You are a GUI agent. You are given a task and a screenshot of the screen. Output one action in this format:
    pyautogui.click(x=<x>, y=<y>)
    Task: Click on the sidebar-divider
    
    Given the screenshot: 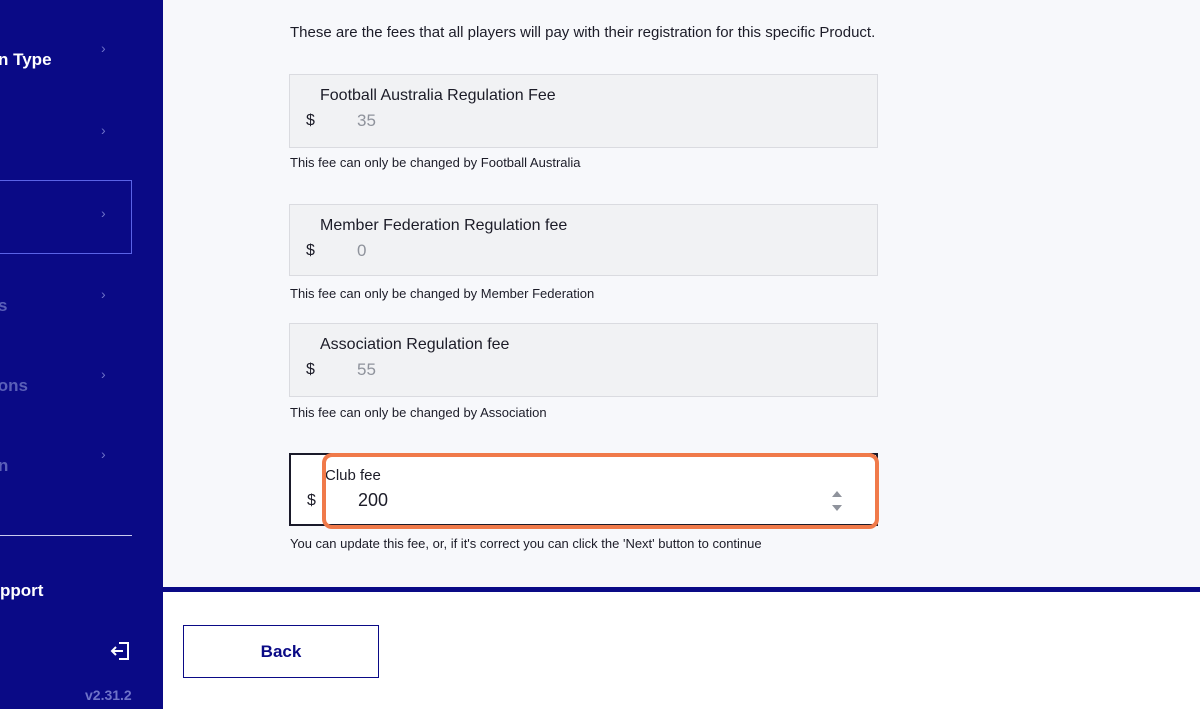 What is the action you would take?
    pyautogui.click(x=66, y=535)
    